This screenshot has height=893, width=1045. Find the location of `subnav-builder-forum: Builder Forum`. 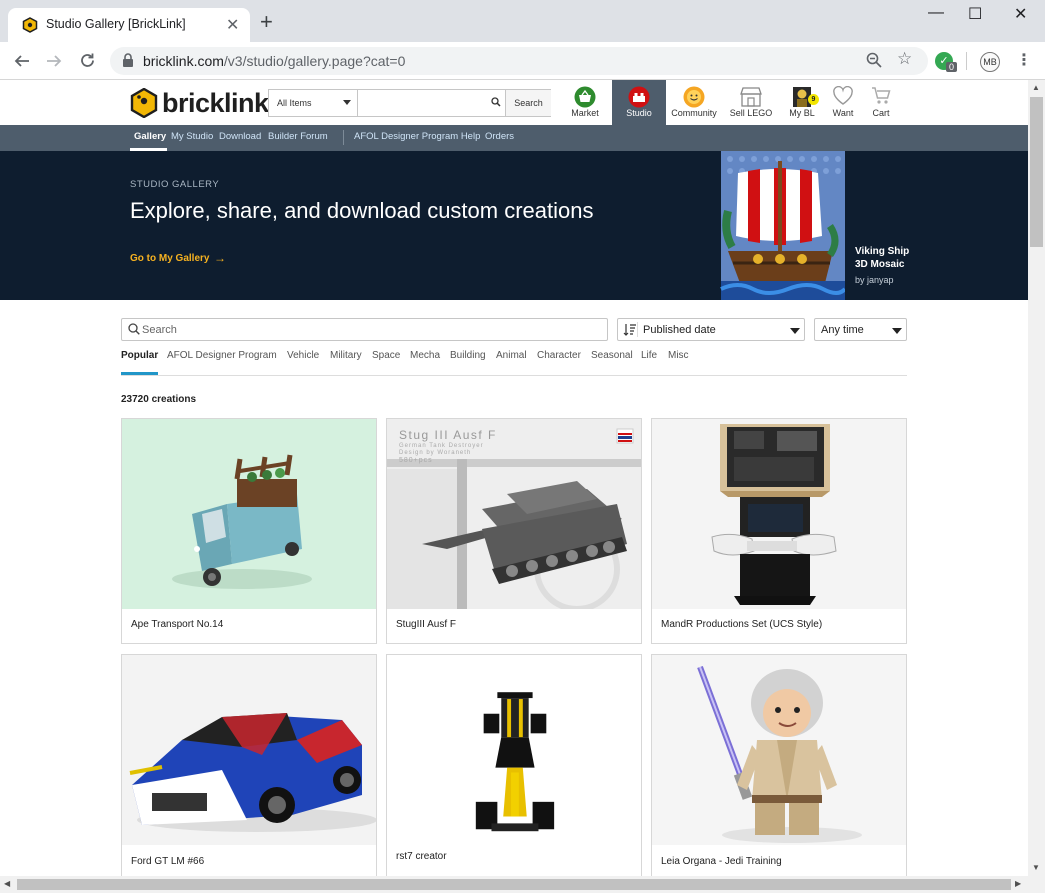

subnav-builder-forum: Builder Forum is located at coordinates (298, 136).